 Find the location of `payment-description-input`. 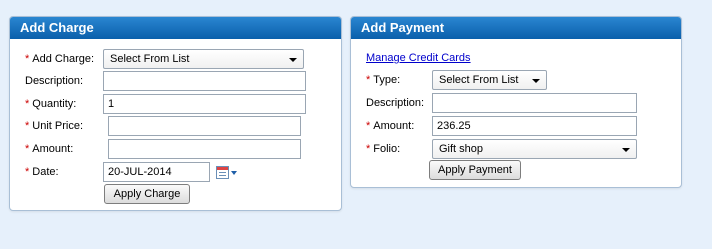

payment-description-input is located at coordinates (534, 103).